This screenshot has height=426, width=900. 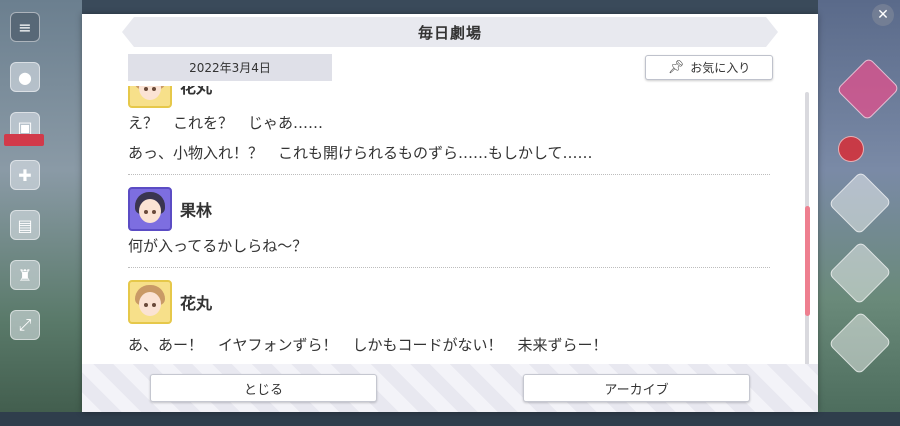 What do you see at coordinates (883, 15) in the screenshot?
I see `close-icon: ✕` at bounding box center [883, 15].